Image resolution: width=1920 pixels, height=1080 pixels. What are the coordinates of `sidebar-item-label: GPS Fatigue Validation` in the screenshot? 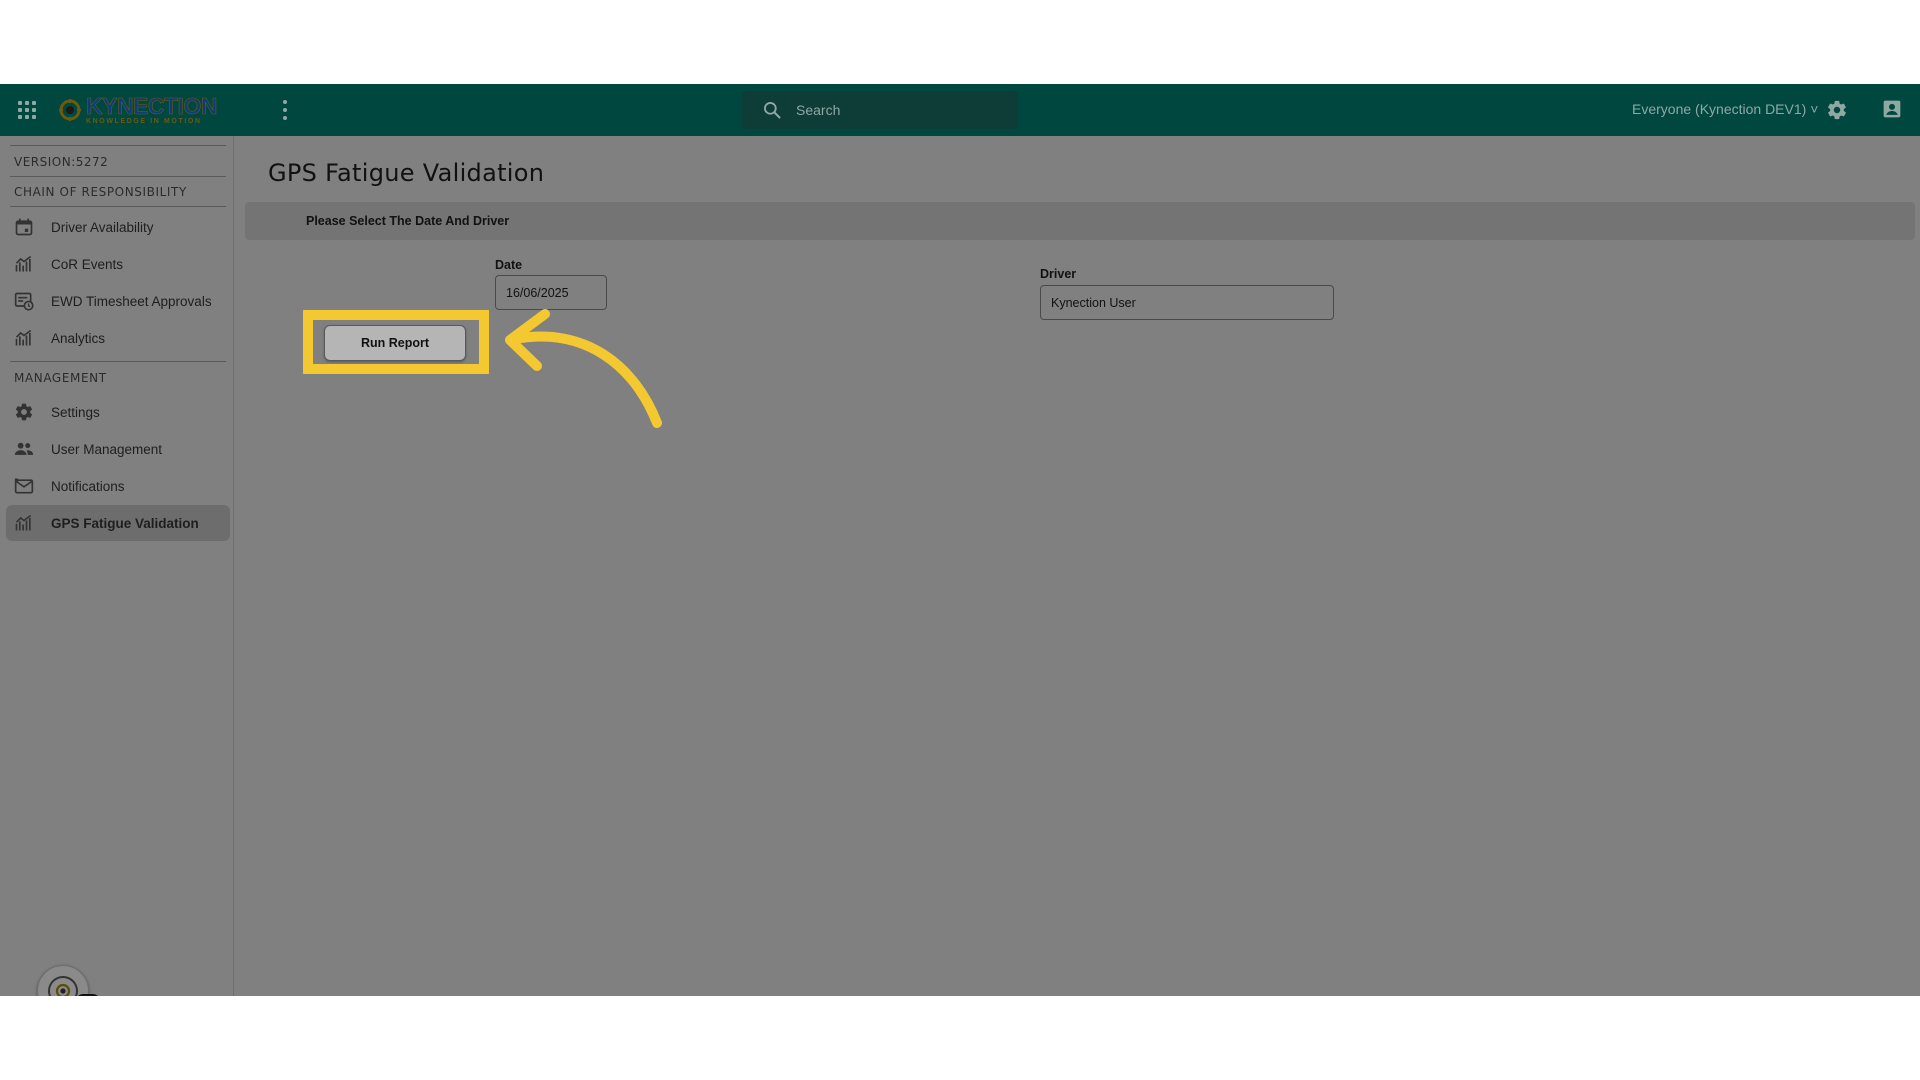 It's located at (125, 523).